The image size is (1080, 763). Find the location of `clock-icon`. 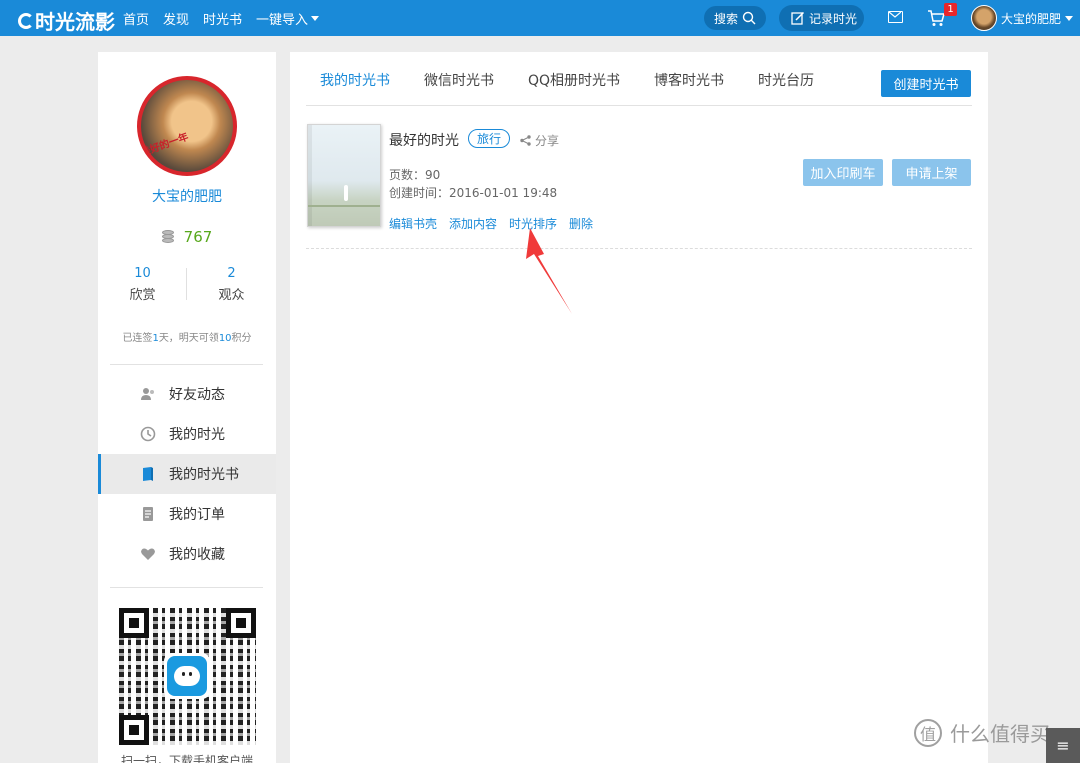

clock-icon is located at coordinates (148, 434).